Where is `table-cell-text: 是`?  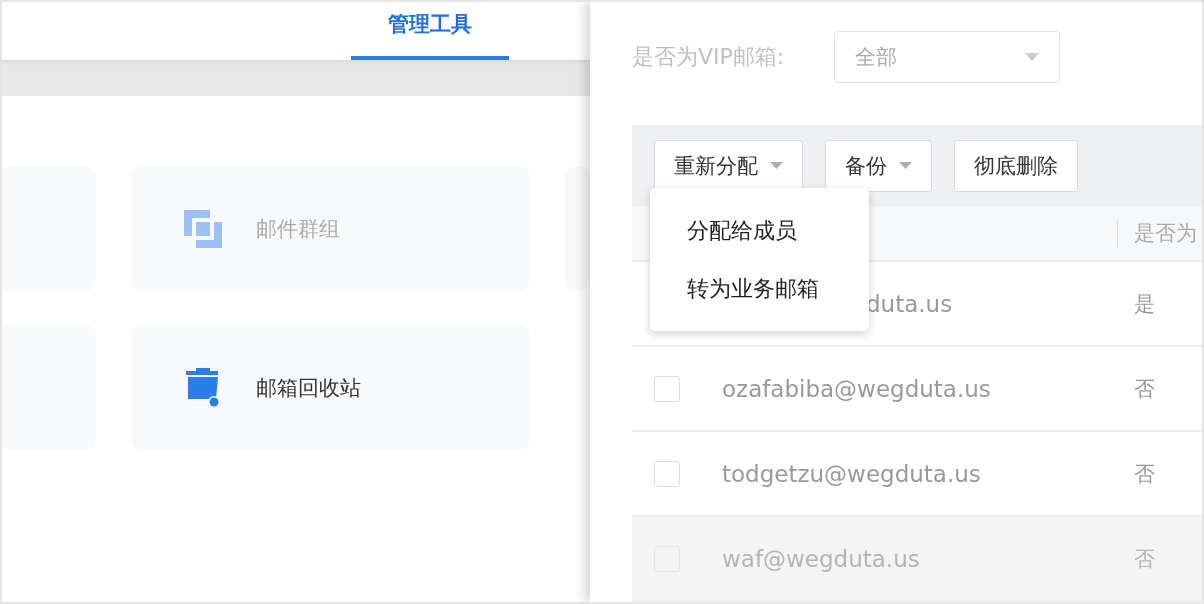
table-cell-text: 是 is located at coordinates (1144, 304).